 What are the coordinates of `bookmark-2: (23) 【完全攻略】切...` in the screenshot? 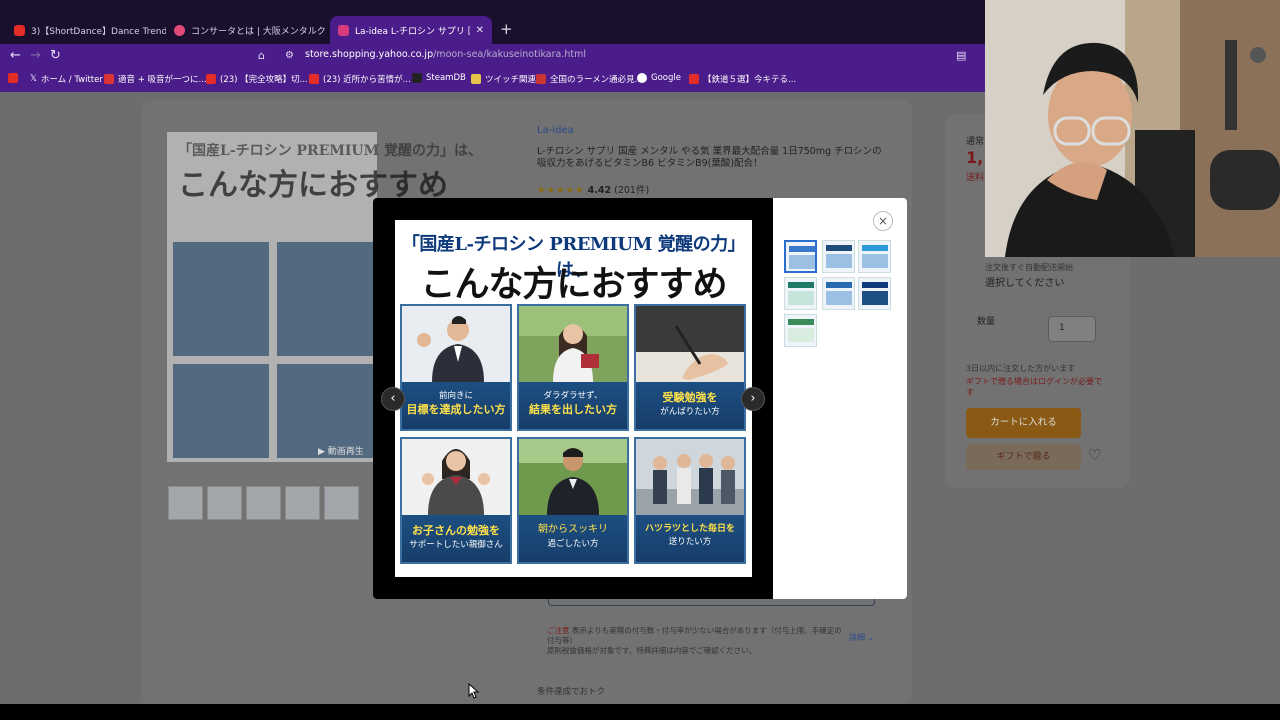 It's located at (257, 79).